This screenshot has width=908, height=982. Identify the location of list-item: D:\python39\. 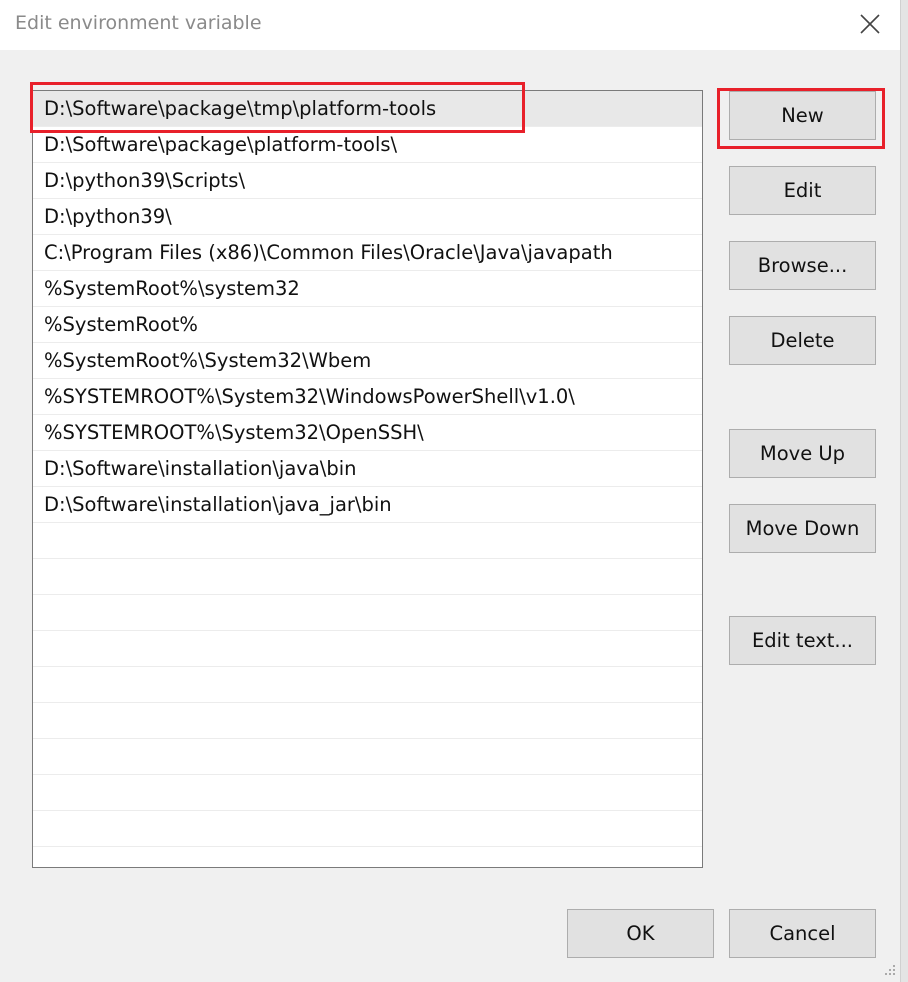
(367, 217).